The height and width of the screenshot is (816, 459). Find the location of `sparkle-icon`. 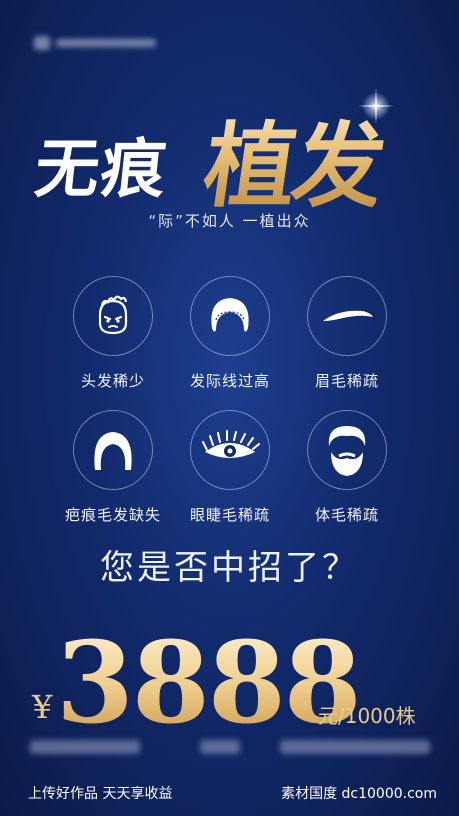

sparkle-icon is located at coordinates (376, 106).